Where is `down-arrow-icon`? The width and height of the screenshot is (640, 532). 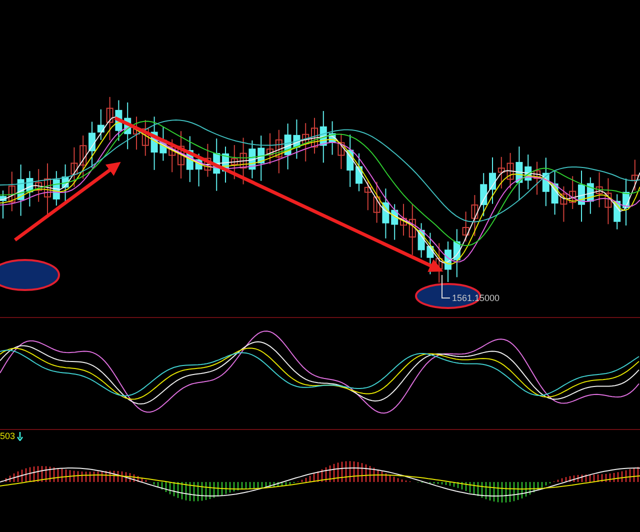 down-arrow-icon is located at coordinates (20, 436).